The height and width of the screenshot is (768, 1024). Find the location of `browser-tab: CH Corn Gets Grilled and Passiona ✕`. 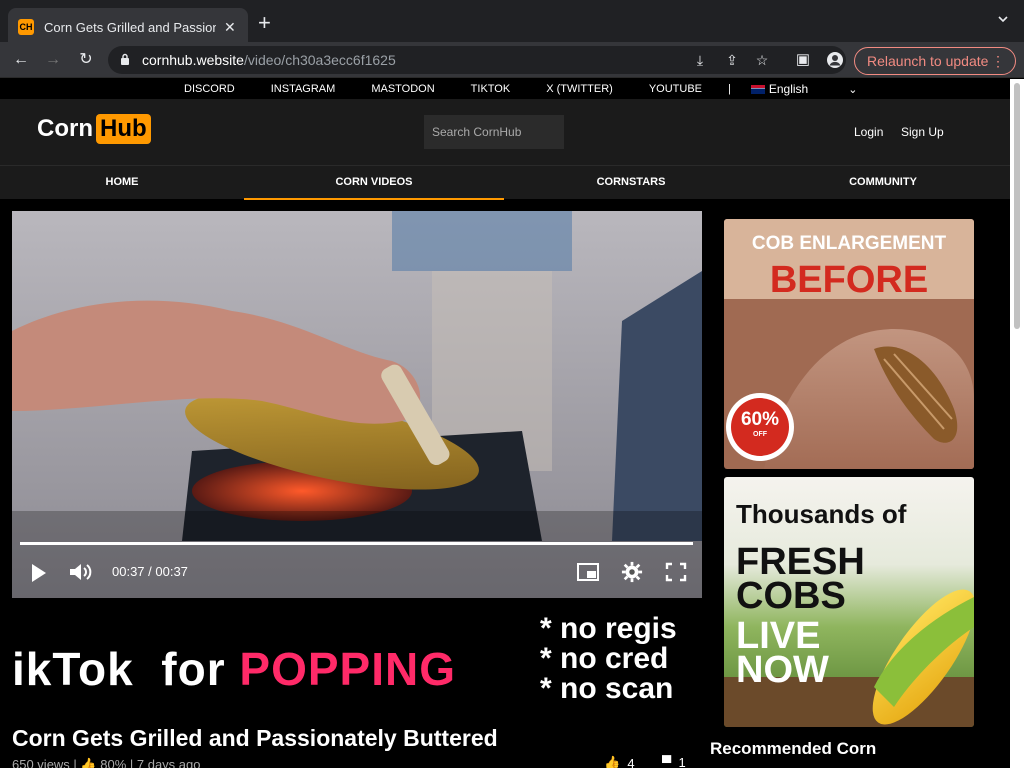

browser-tab: CH Corn Gets Grilled and Passiona ✕ is located at coordinates (128, 27).